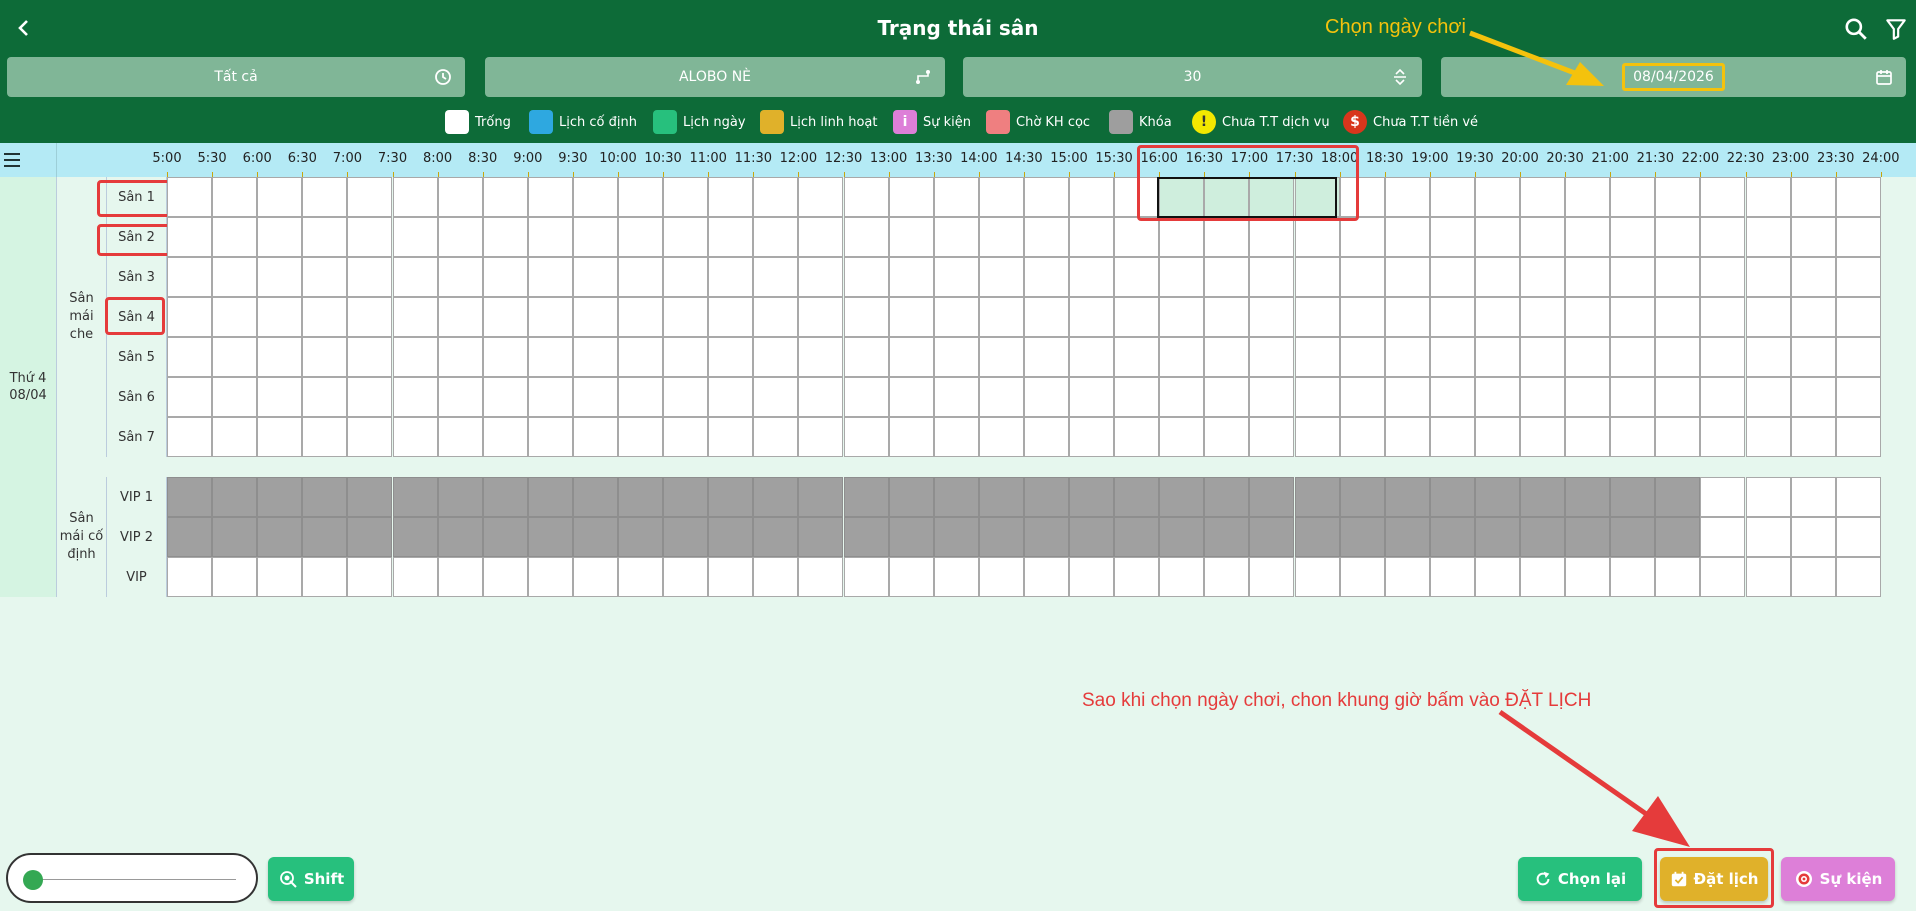 This screenshot has height=911, width=1916. I want to click on court-label: VIP 2, so click(137, 537).